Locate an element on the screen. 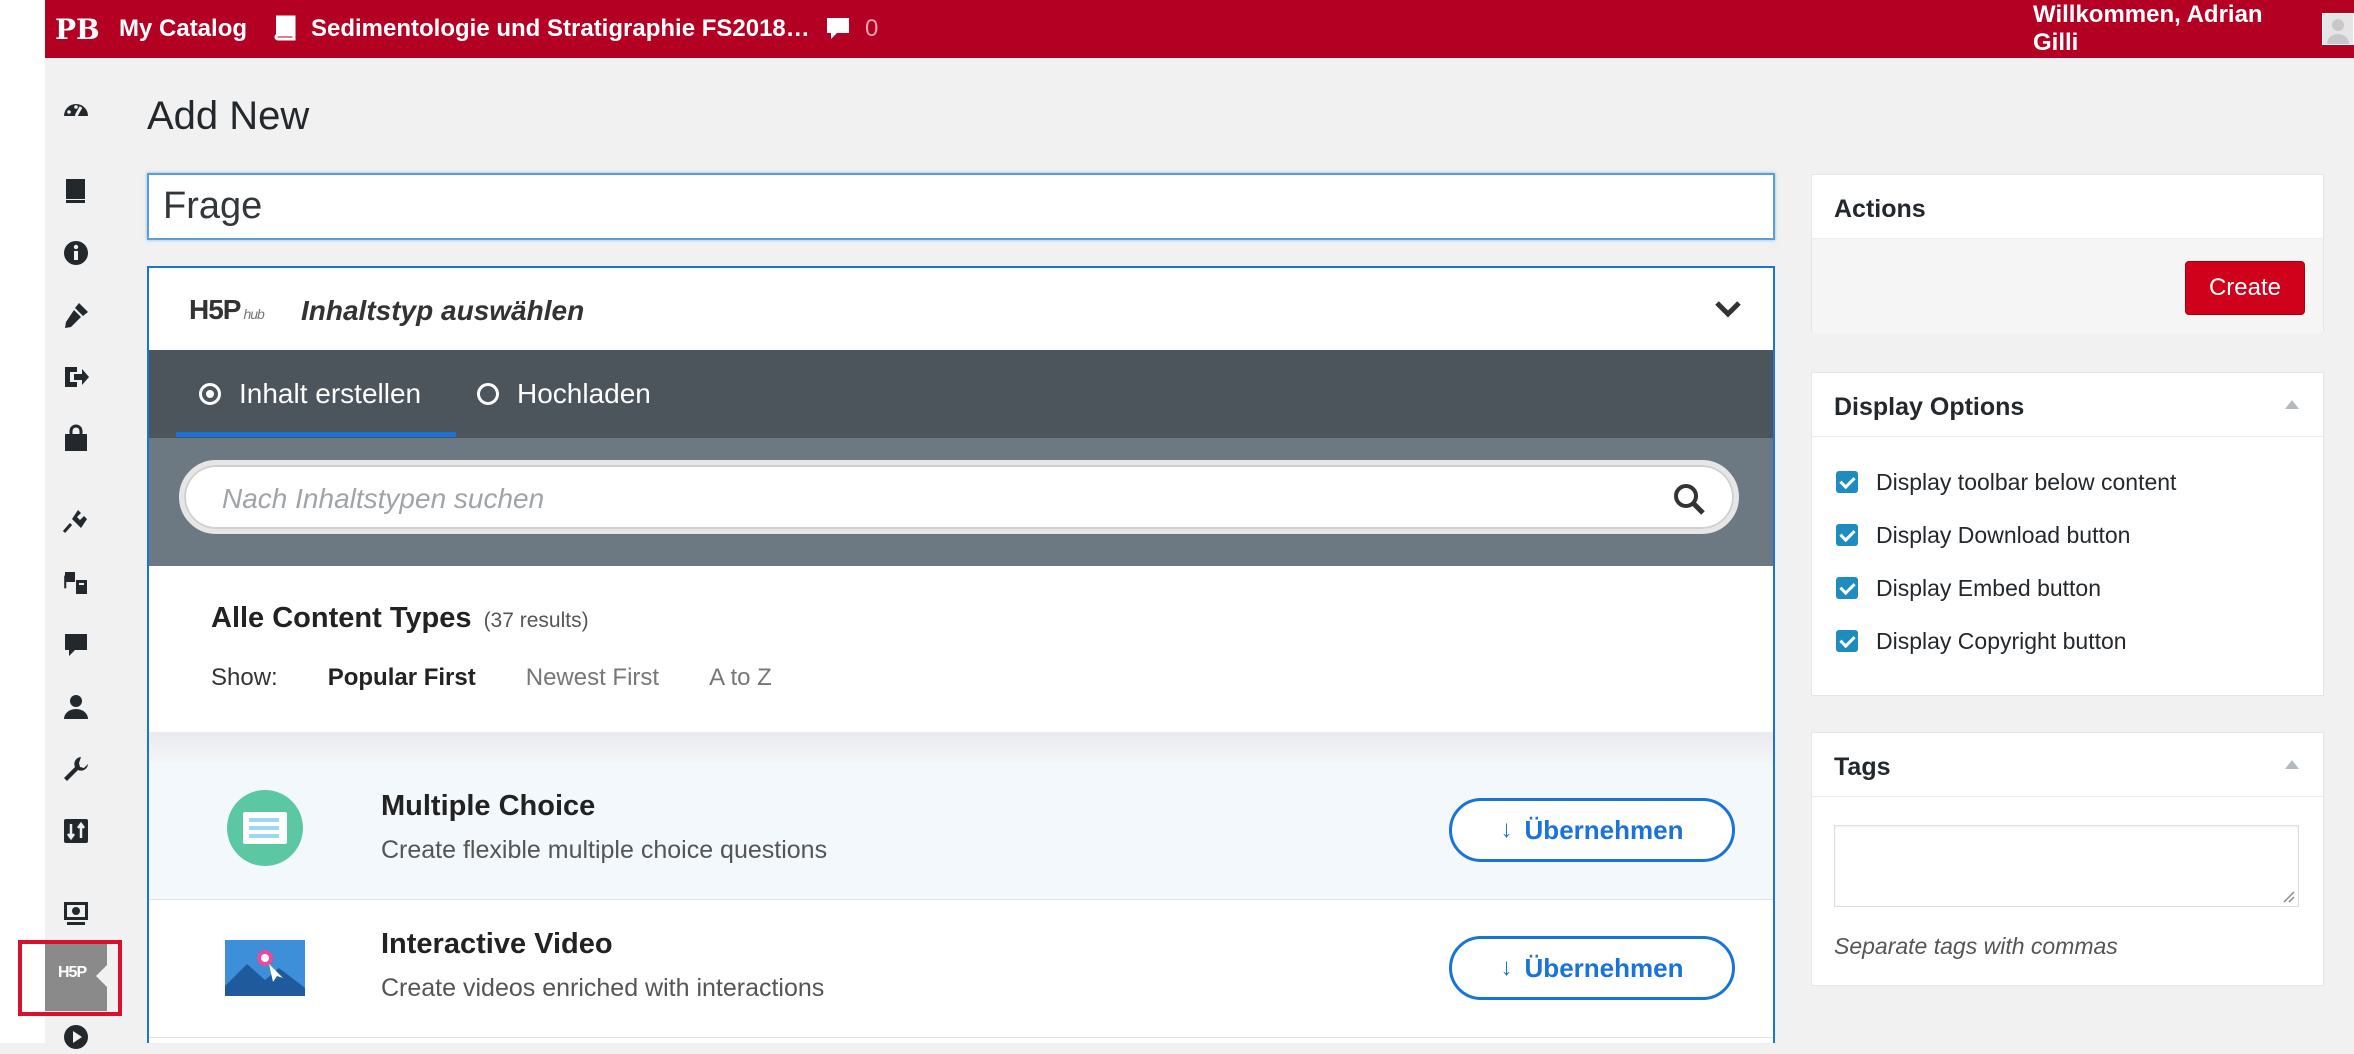 This screenshot has height=1054, width=2354. sort-a-to-z: A to Z is located at coordinates (740, 678).